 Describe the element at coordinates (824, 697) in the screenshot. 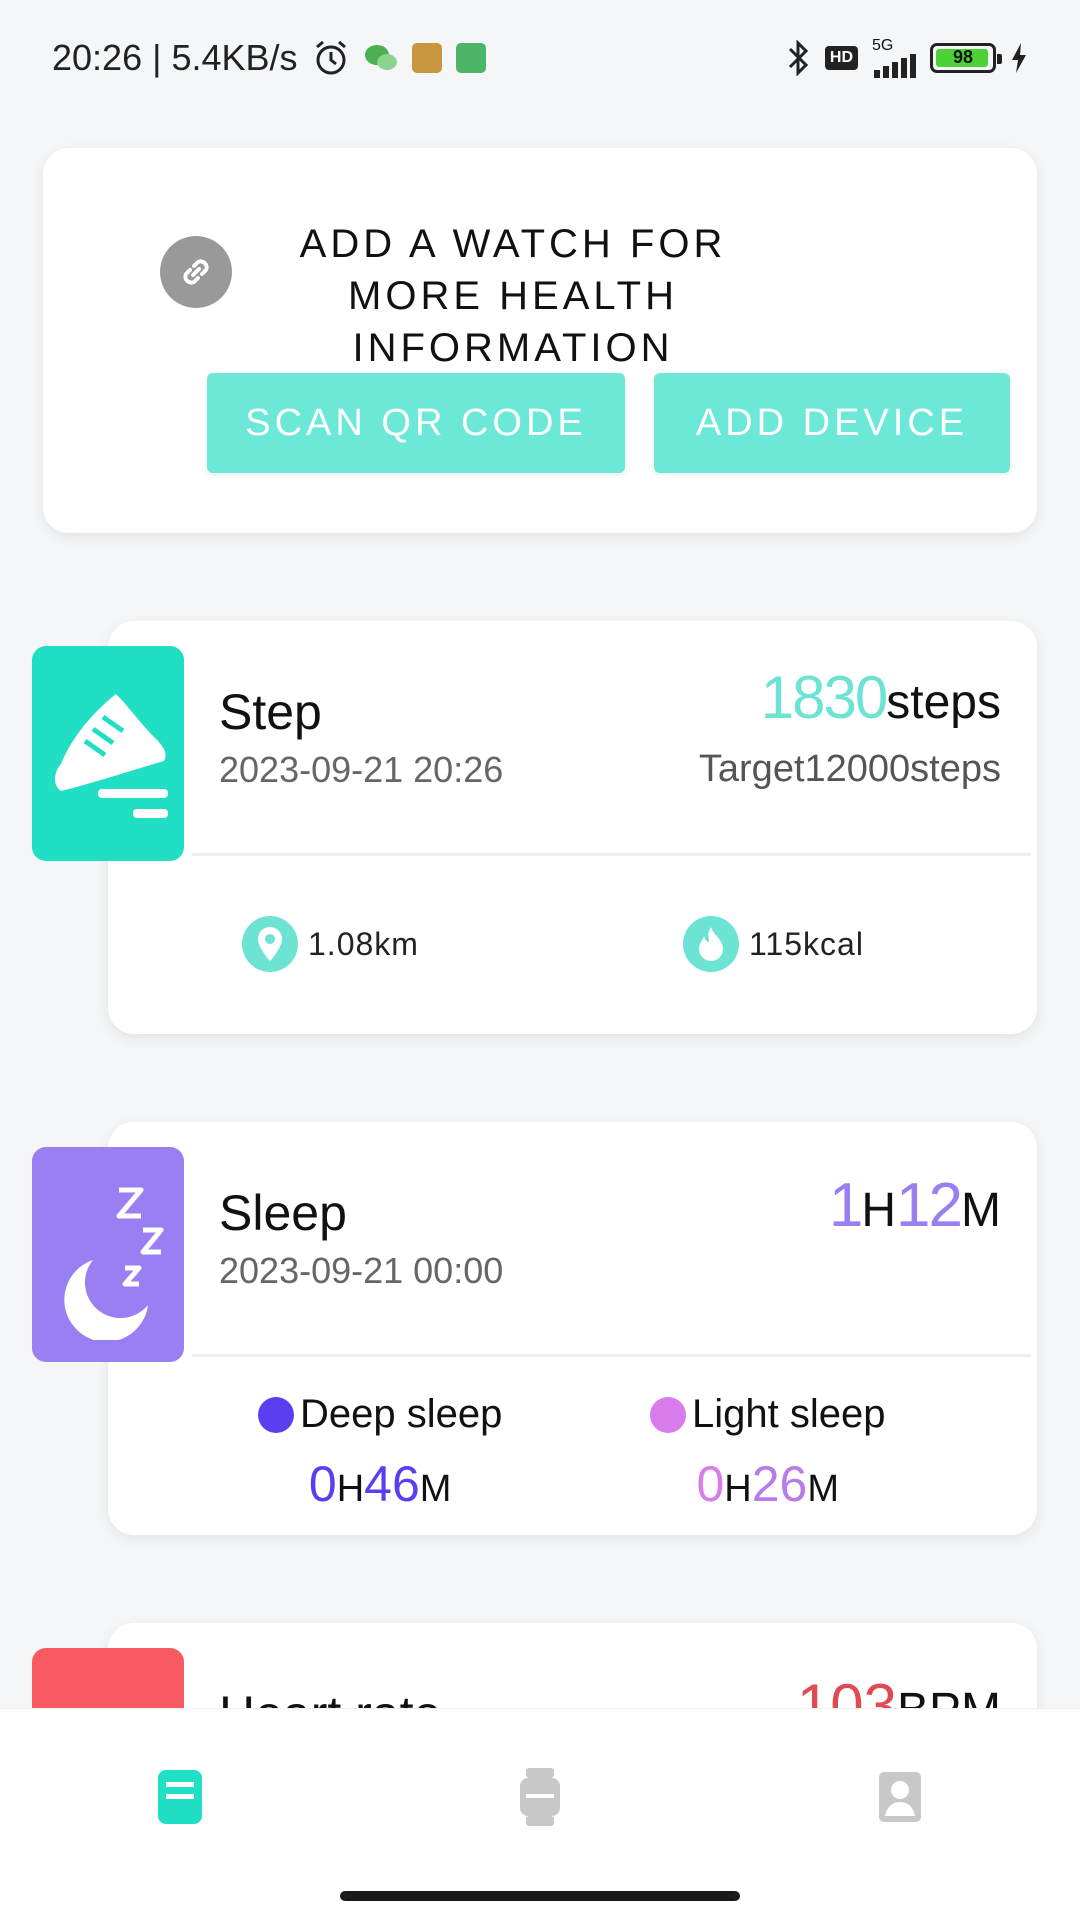

I see `step-count-value: 1830` at that location.